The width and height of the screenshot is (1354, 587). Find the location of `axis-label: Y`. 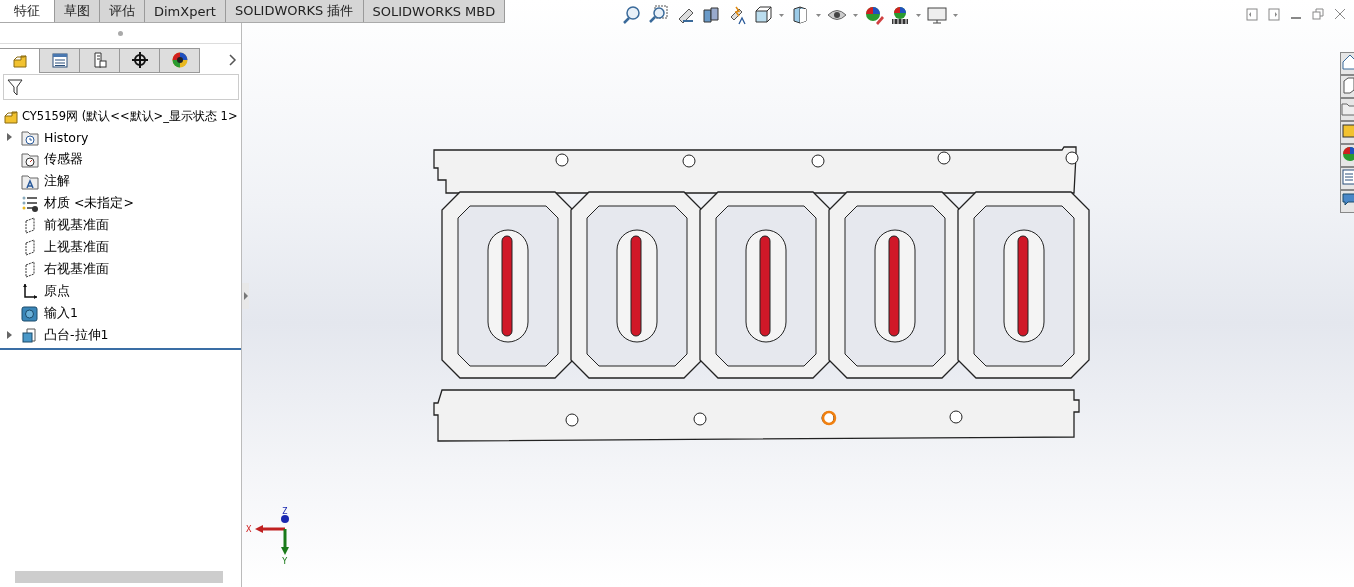

axis-label: Y is located at coordinates (285, 560).